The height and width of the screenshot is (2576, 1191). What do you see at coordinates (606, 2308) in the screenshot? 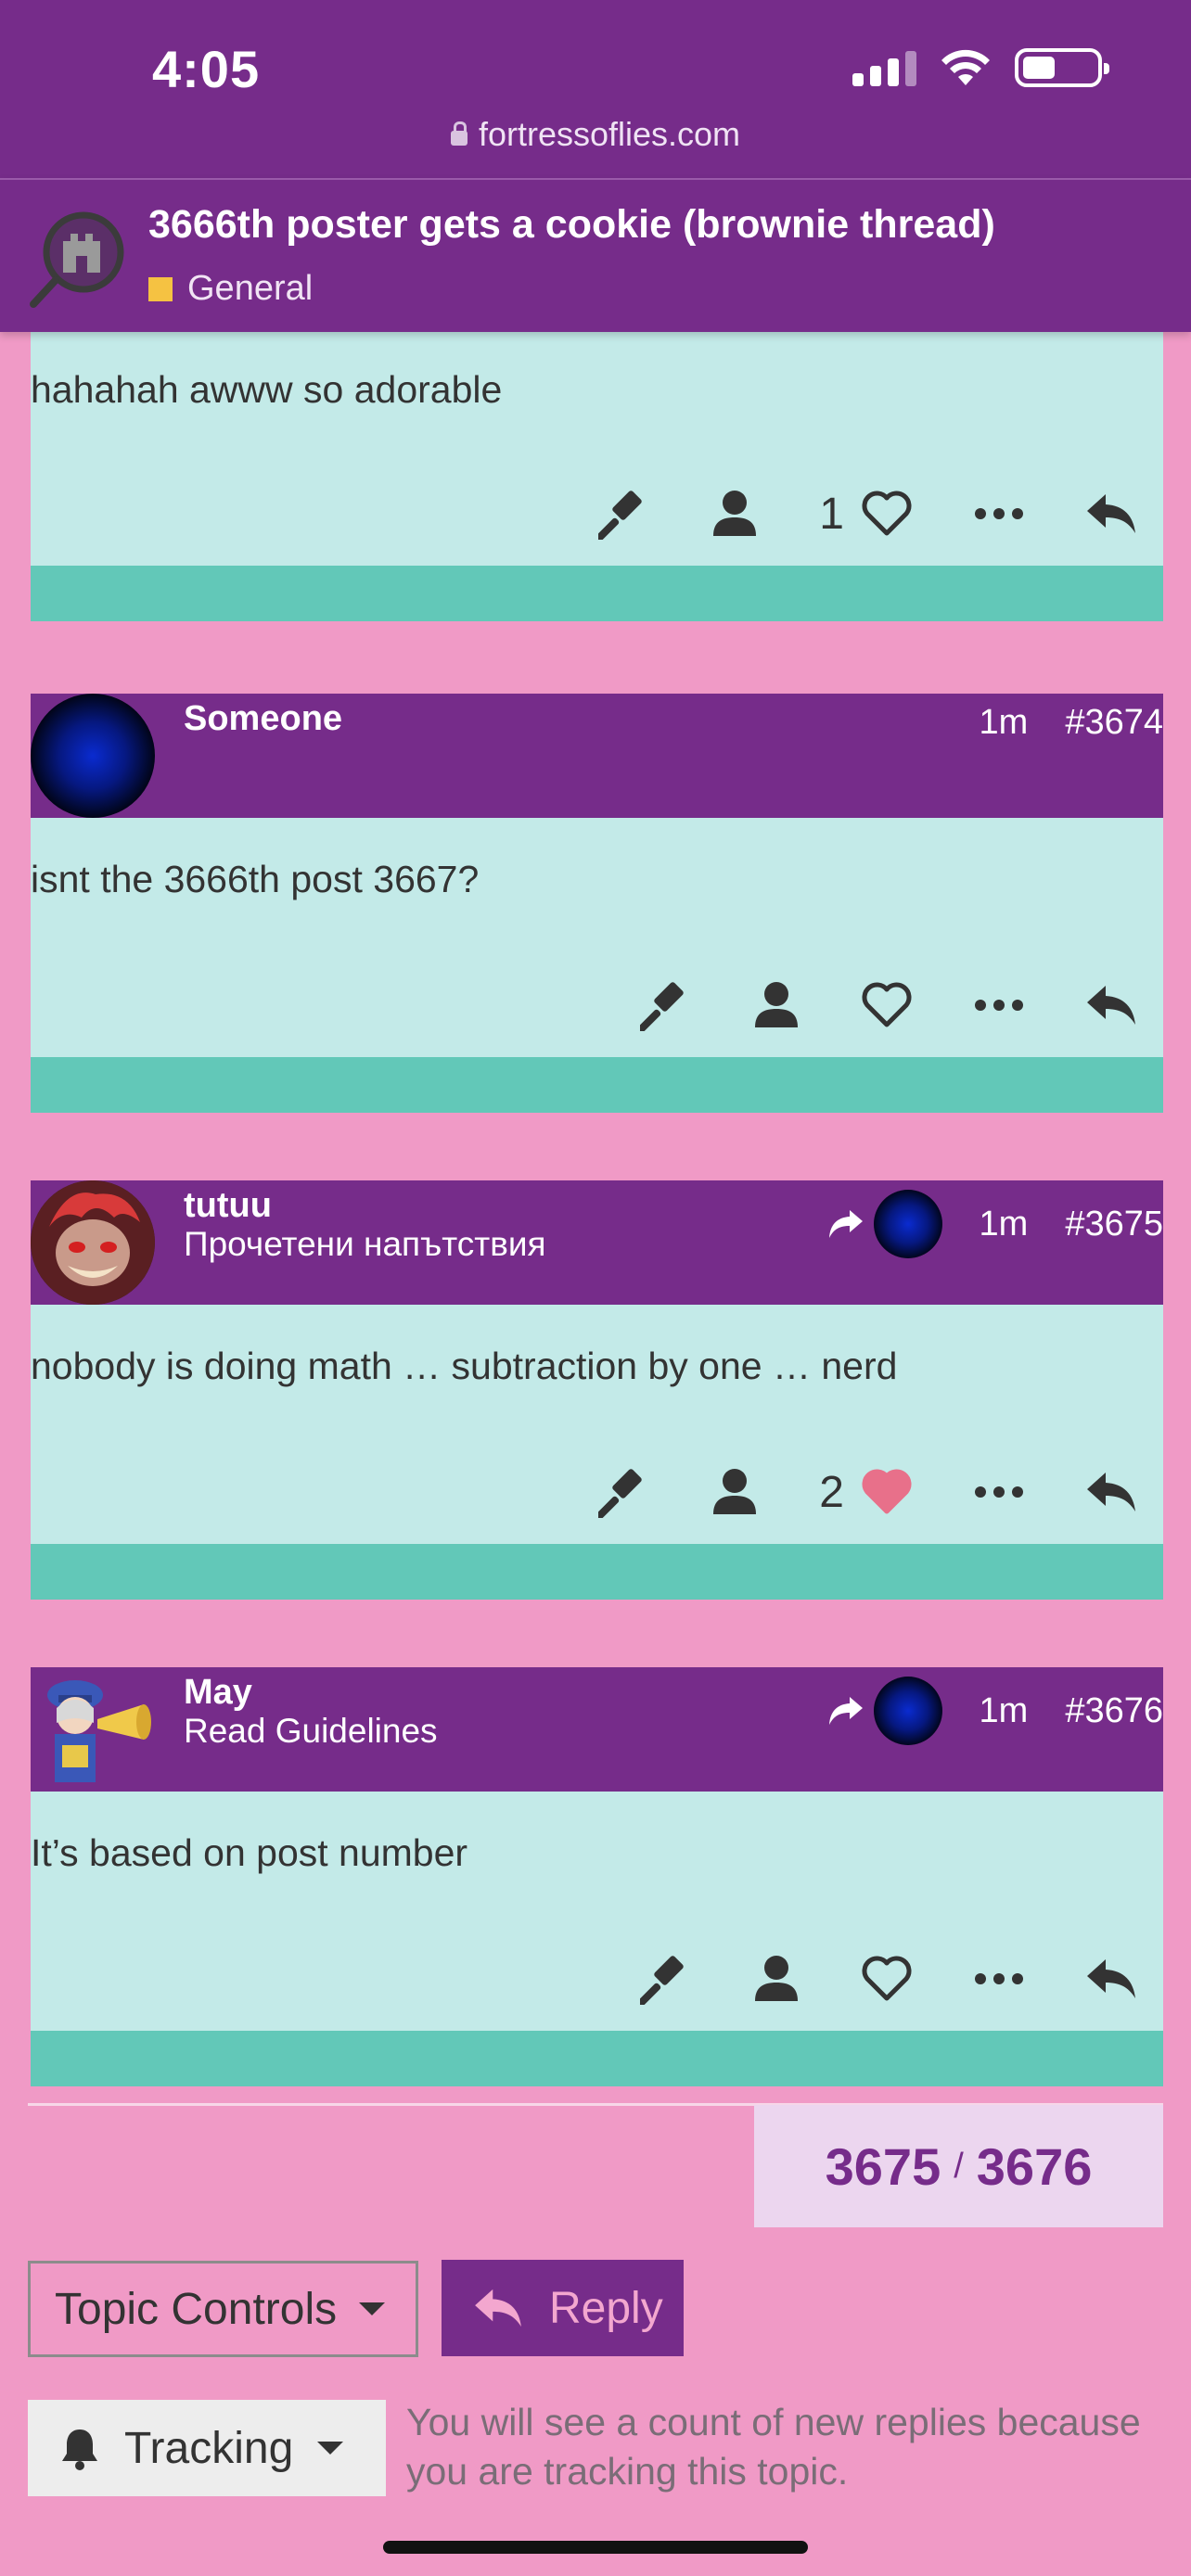
I see `reply-label: Reply` at bounding box center [606, 2308].